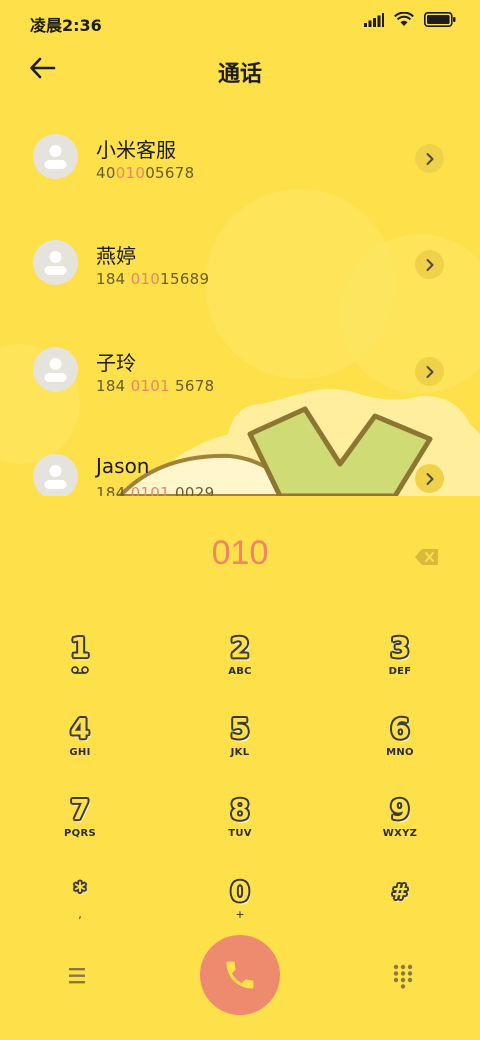  I want to click on key-letters: JKL, so click(240, 752).